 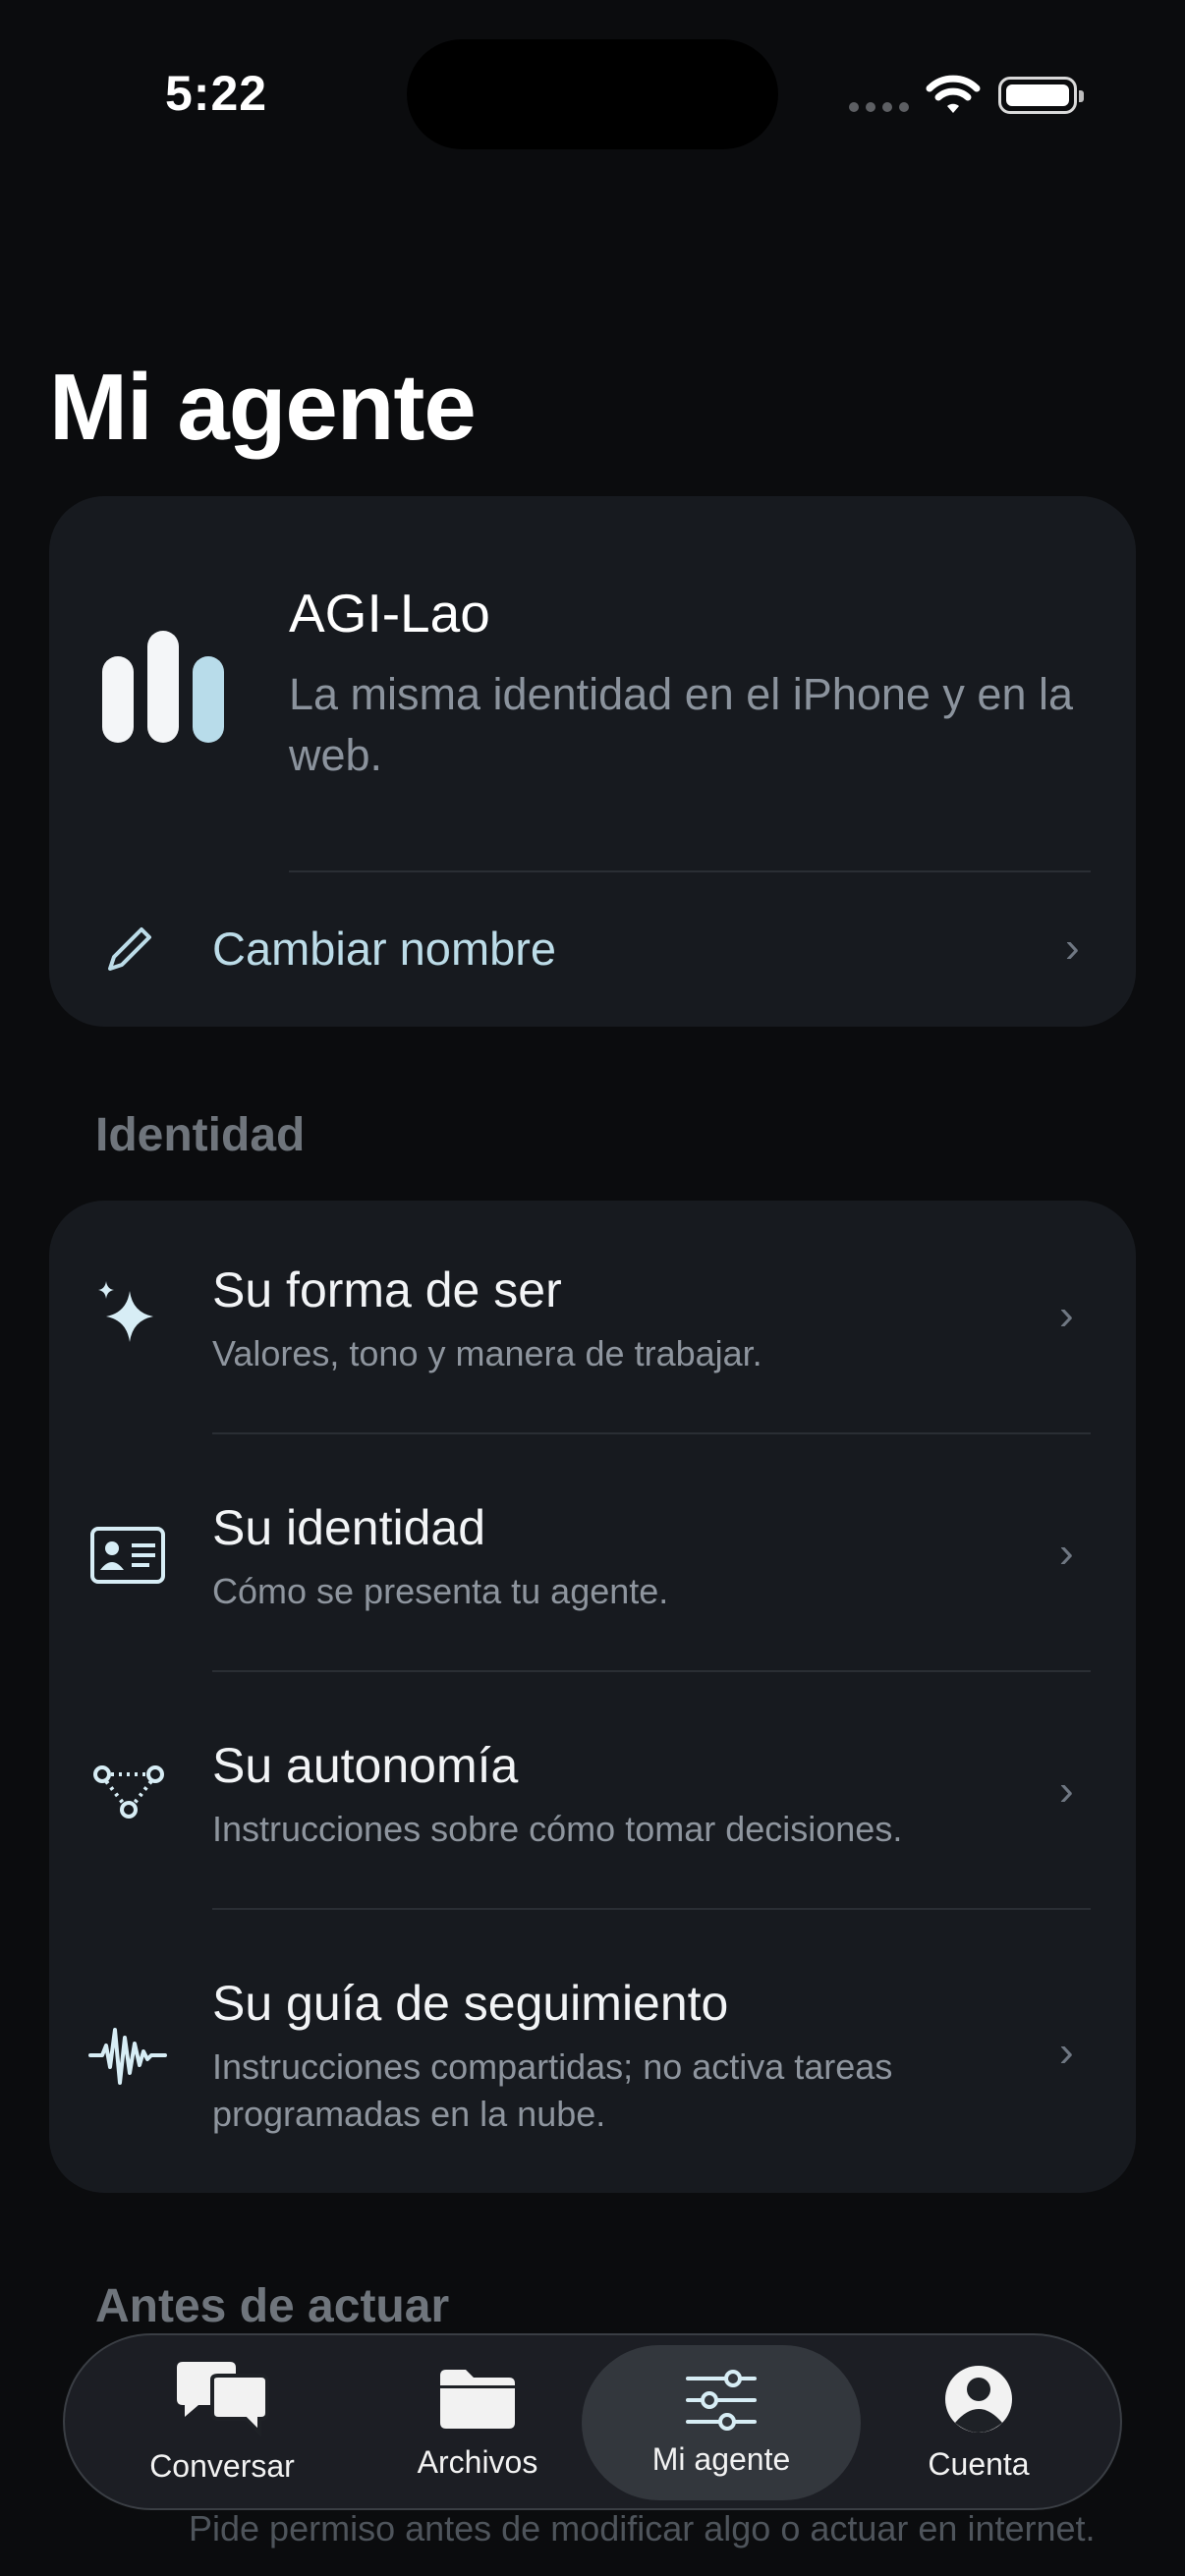 I want to click on tab-archivos: Archivos, so click(x=478, y=2421).